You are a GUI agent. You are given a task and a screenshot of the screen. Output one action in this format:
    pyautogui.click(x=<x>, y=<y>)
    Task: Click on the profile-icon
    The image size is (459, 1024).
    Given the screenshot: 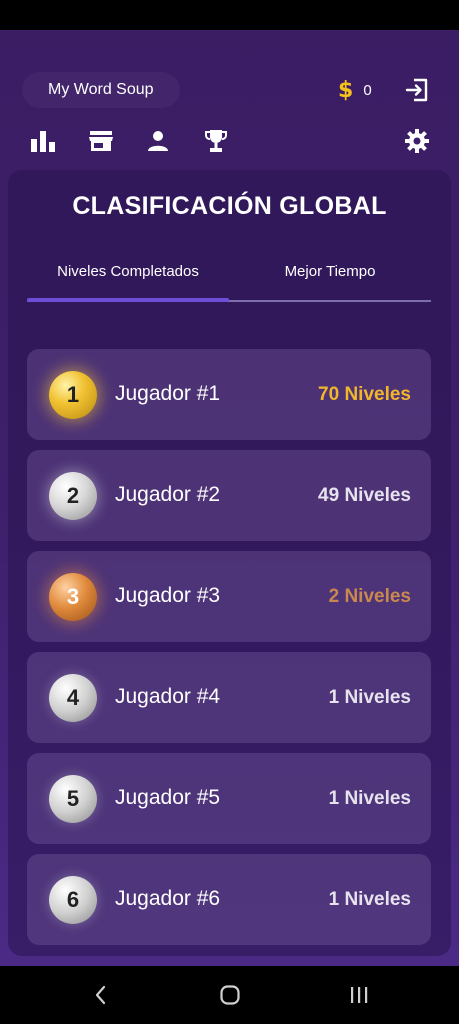 What is the action you would take?
    pyautogui.click(x=158, y=141)
    